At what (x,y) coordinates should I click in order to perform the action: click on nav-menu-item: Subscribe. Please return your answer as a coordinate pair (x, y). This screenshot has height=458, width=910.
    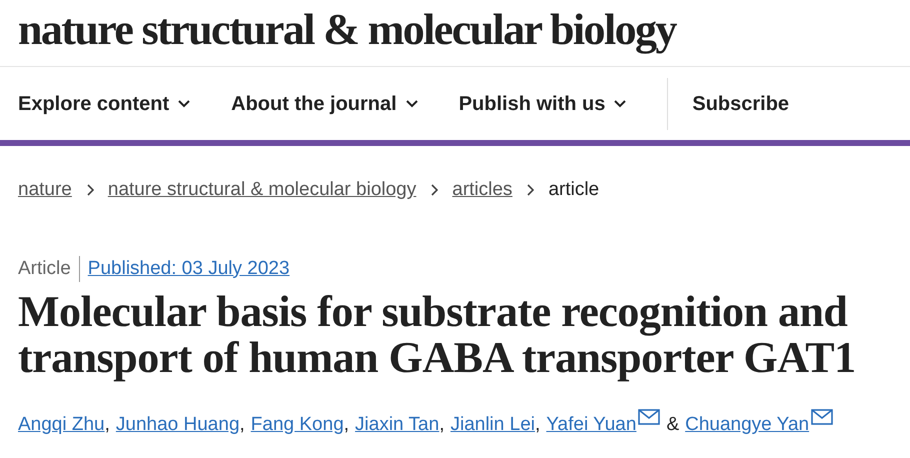
    Looking at the image, I should click on (741, 103).